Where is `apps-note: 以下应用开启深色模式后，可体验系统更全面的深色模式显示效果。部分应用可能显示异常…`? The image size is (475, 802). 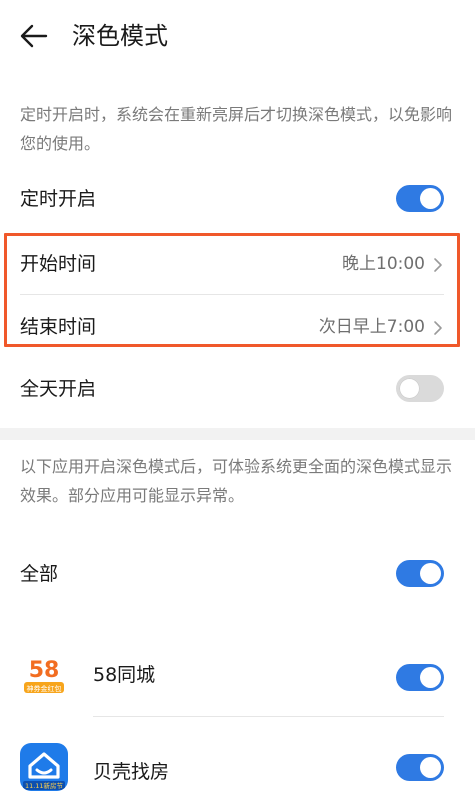 apps-note: 以下应用开启深色模式后，可体验系统更全面的深色模式显示效果。部分应用可能显示异常… is located at coordinates (236, 481).